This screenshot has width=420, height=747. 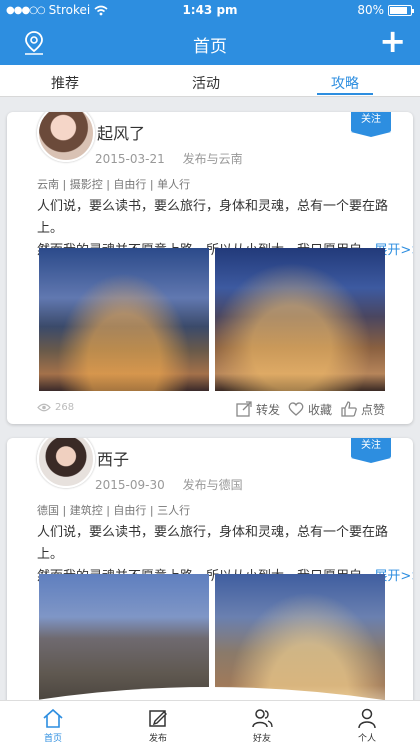 What do you see at coordinates (53, 718) in the screenshot?
I see `home-icon` at bounding box center [53, 718].